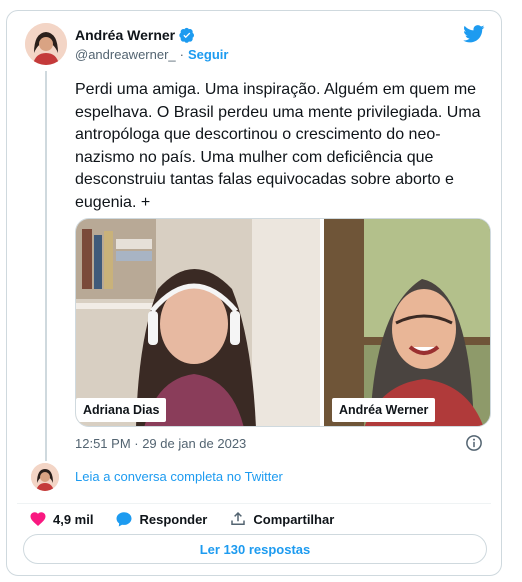 Image resolution: width=522 pixels, height=582 pixels. What do you see at coordinates (121, 410) in the screenshot?
I see `participant-label-left: Adriana Dias` at bounding box center [121, 410].